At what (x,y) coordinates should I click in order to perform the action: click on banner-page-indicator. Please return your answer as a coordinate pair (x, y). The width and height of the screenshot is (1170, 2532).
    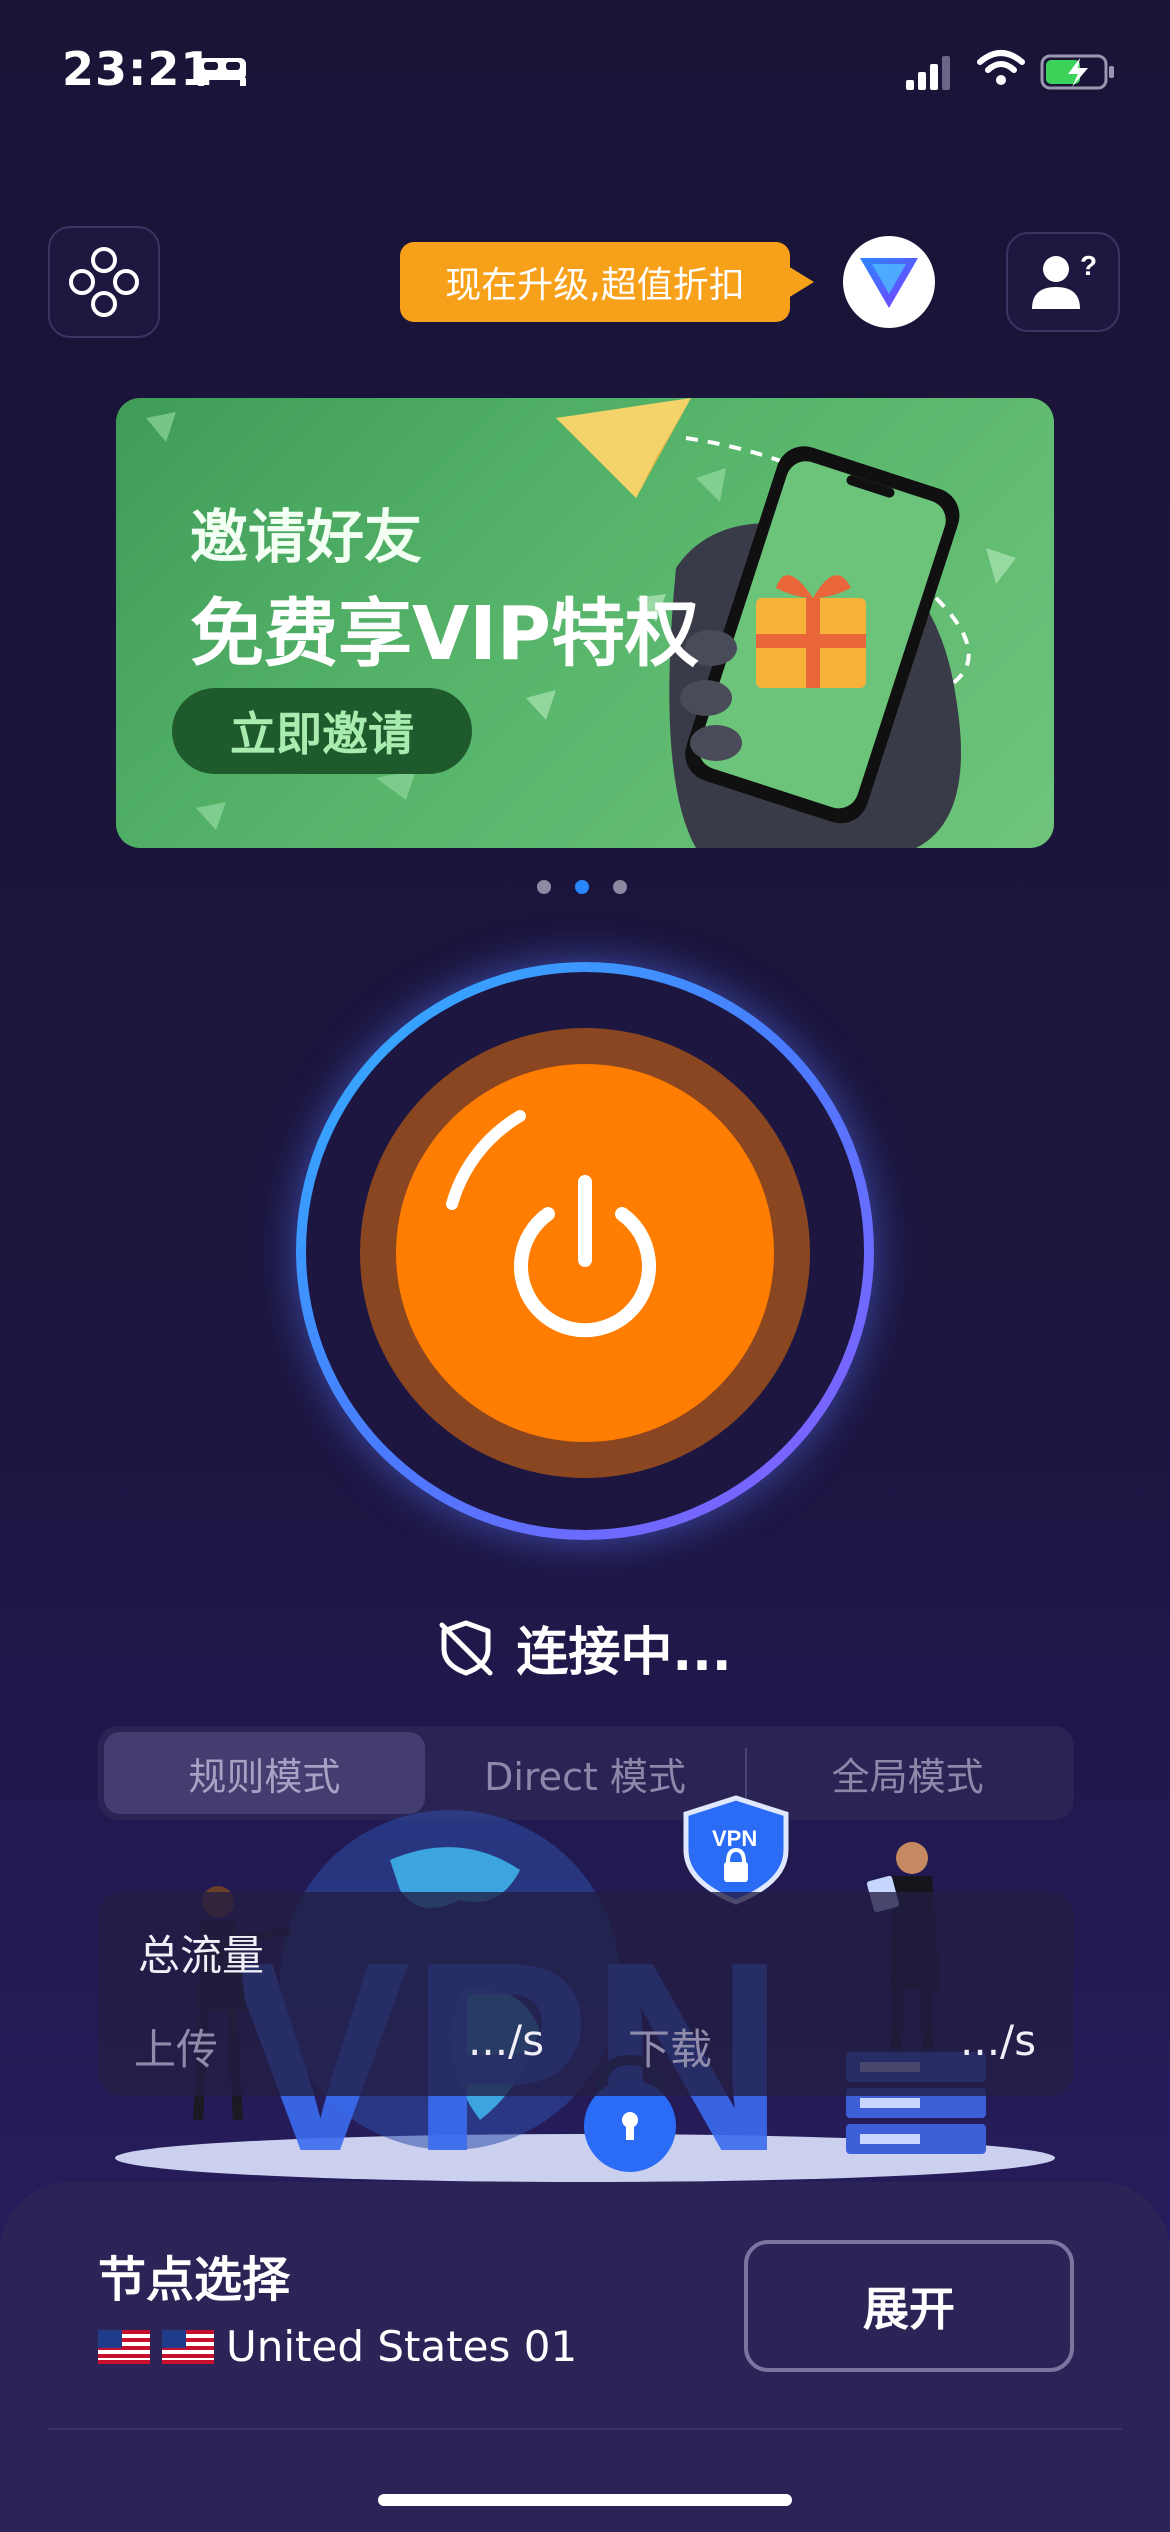
    Looking at the image, I should click on (587, 888).